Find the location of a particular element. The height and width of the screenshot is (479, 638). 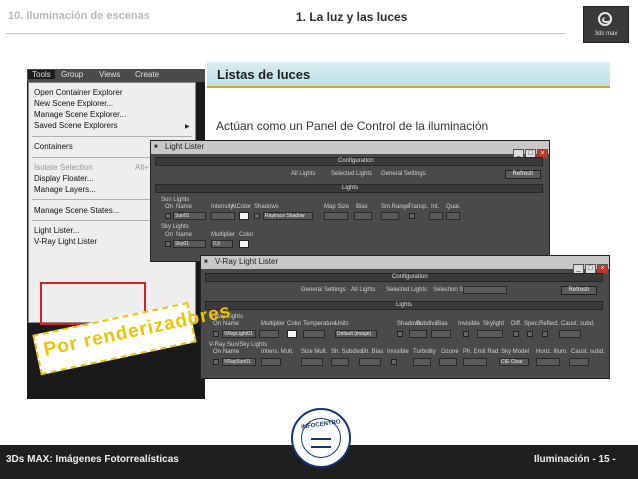

logo-icon is located at coordinates (605, 19).